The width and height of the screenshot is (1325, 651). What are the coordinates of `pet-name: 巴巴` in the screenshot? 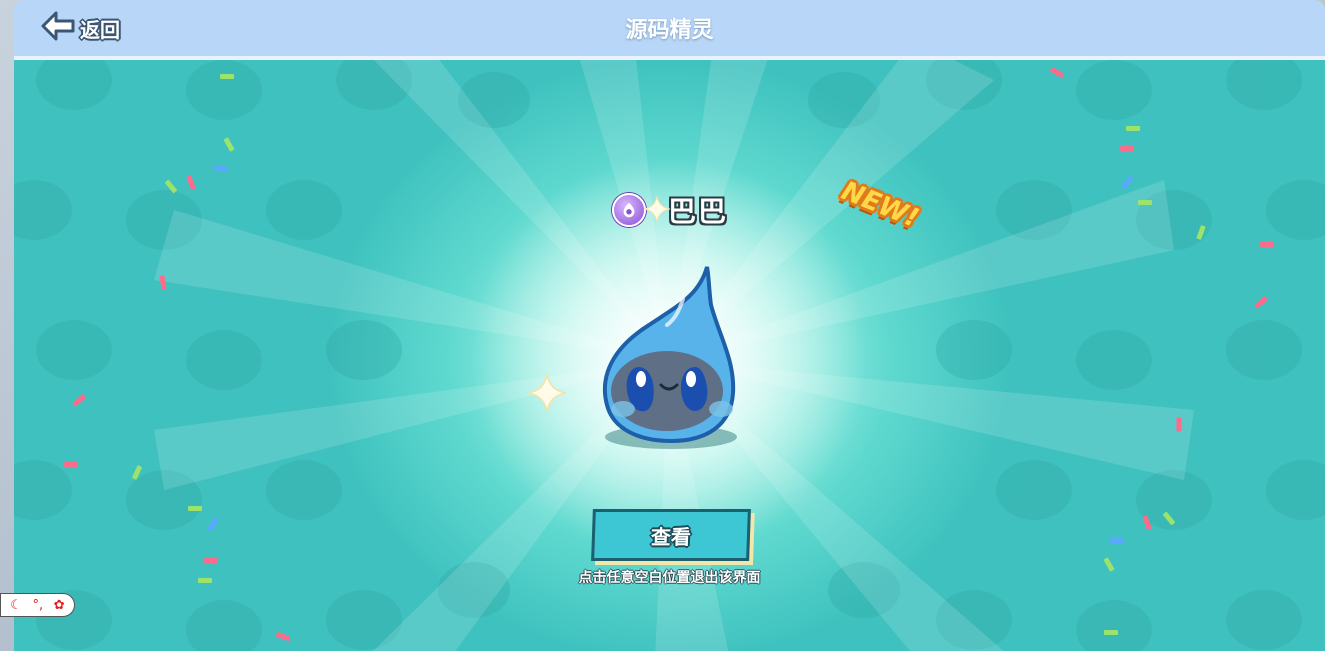 It's located at (698, 211).